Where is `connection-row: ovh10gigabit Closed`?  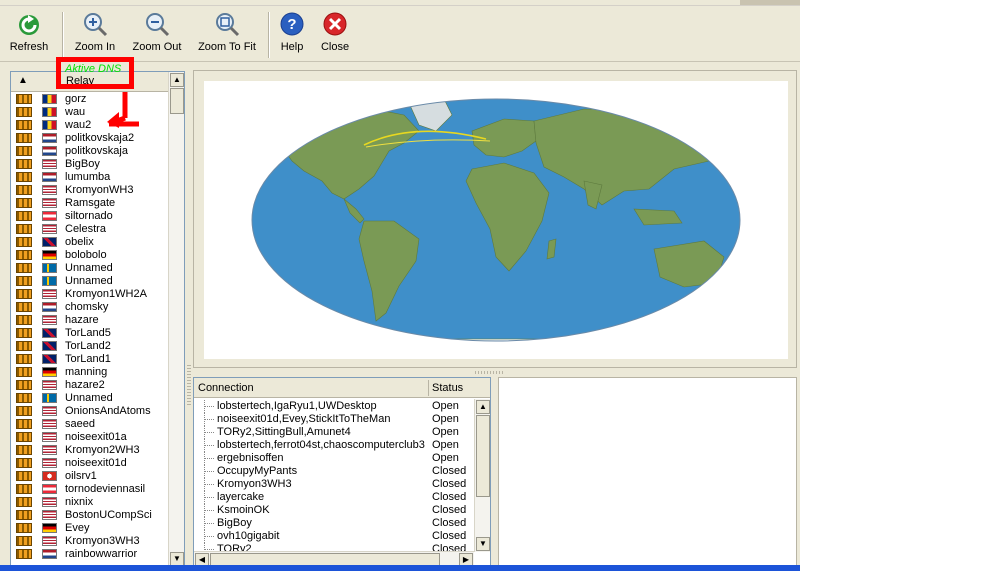 connection-row: ovh10gigabit Closed is located at coordinates (334, 536).